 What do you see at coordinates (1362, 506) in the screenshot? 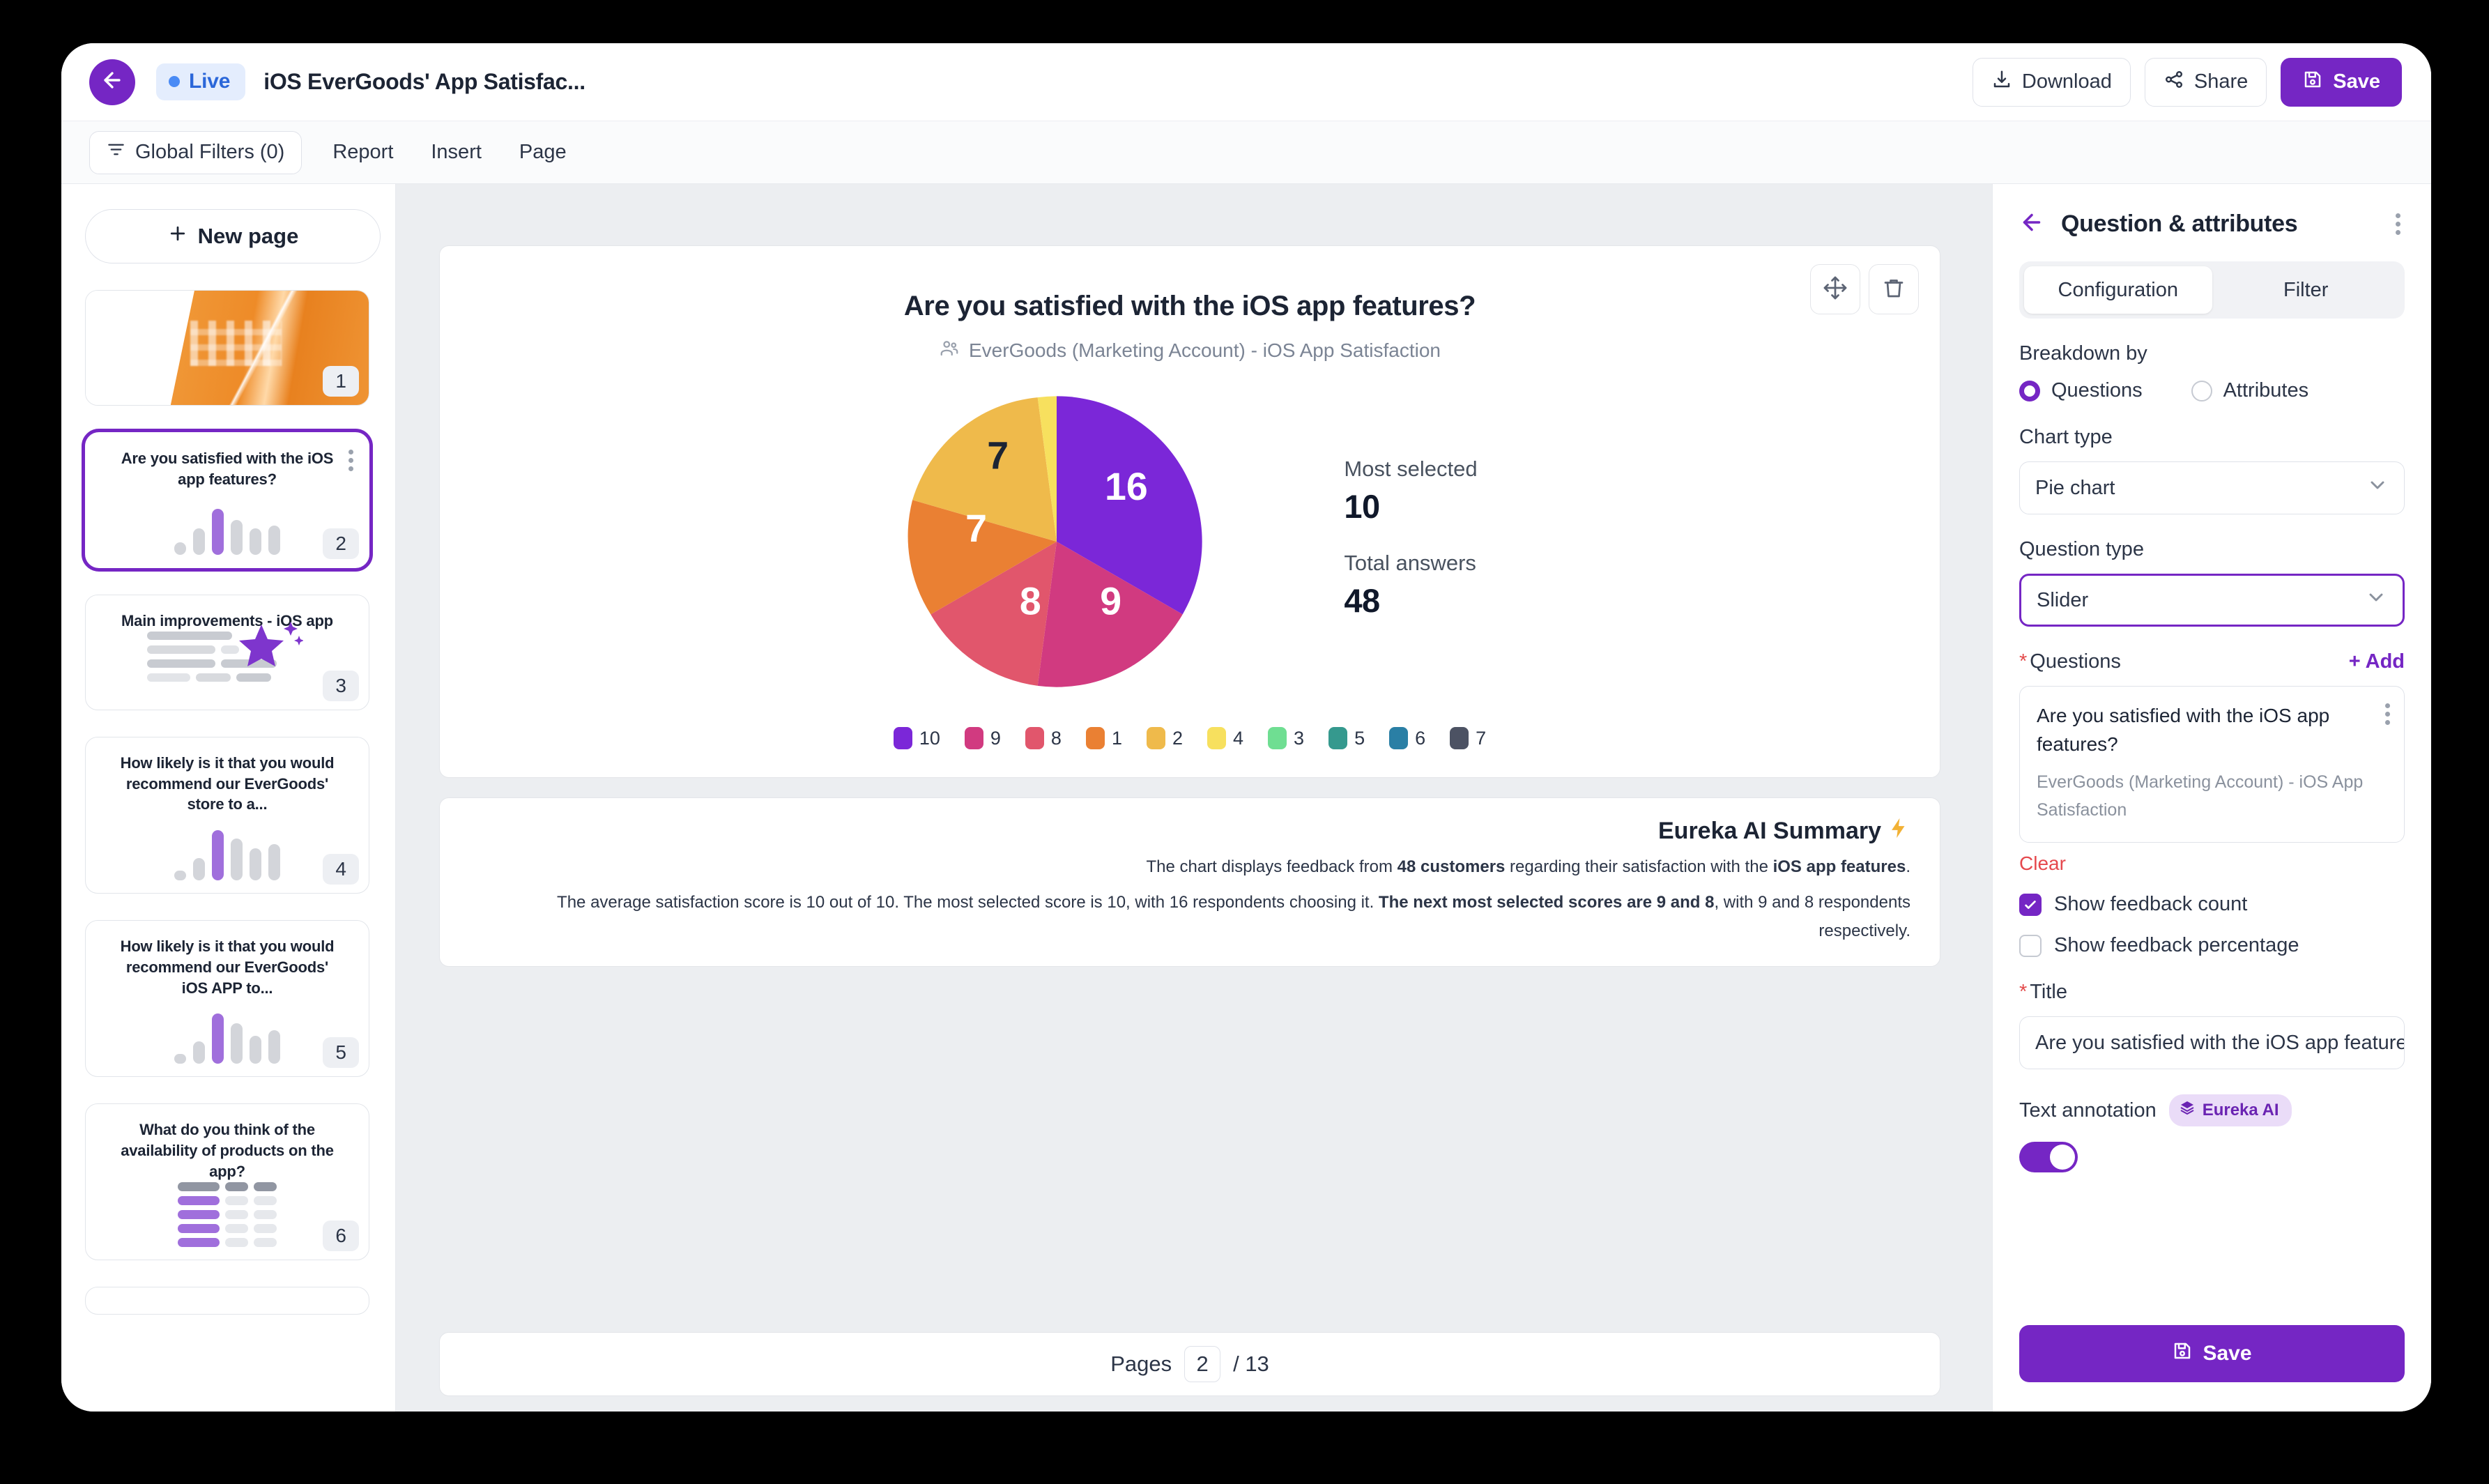
I see `most-selected-value: 10` at bounding box center [1362, 506].